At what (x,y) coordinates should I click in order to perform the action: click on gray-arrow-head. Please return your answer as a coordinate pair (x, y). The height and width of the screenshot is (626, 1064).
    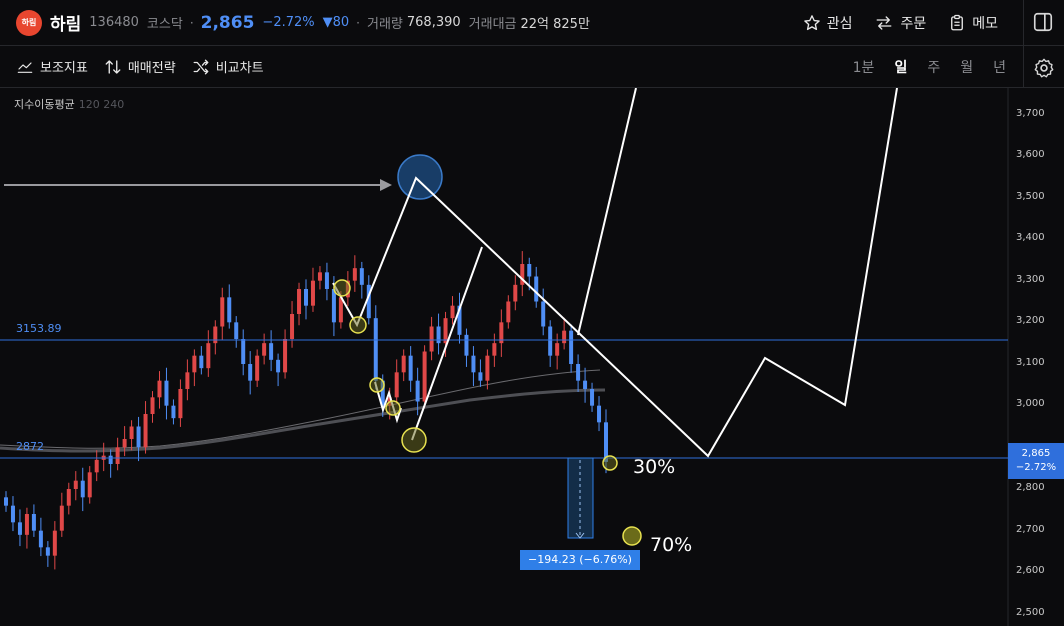
    Looking at the image, I should click on (386, 185).